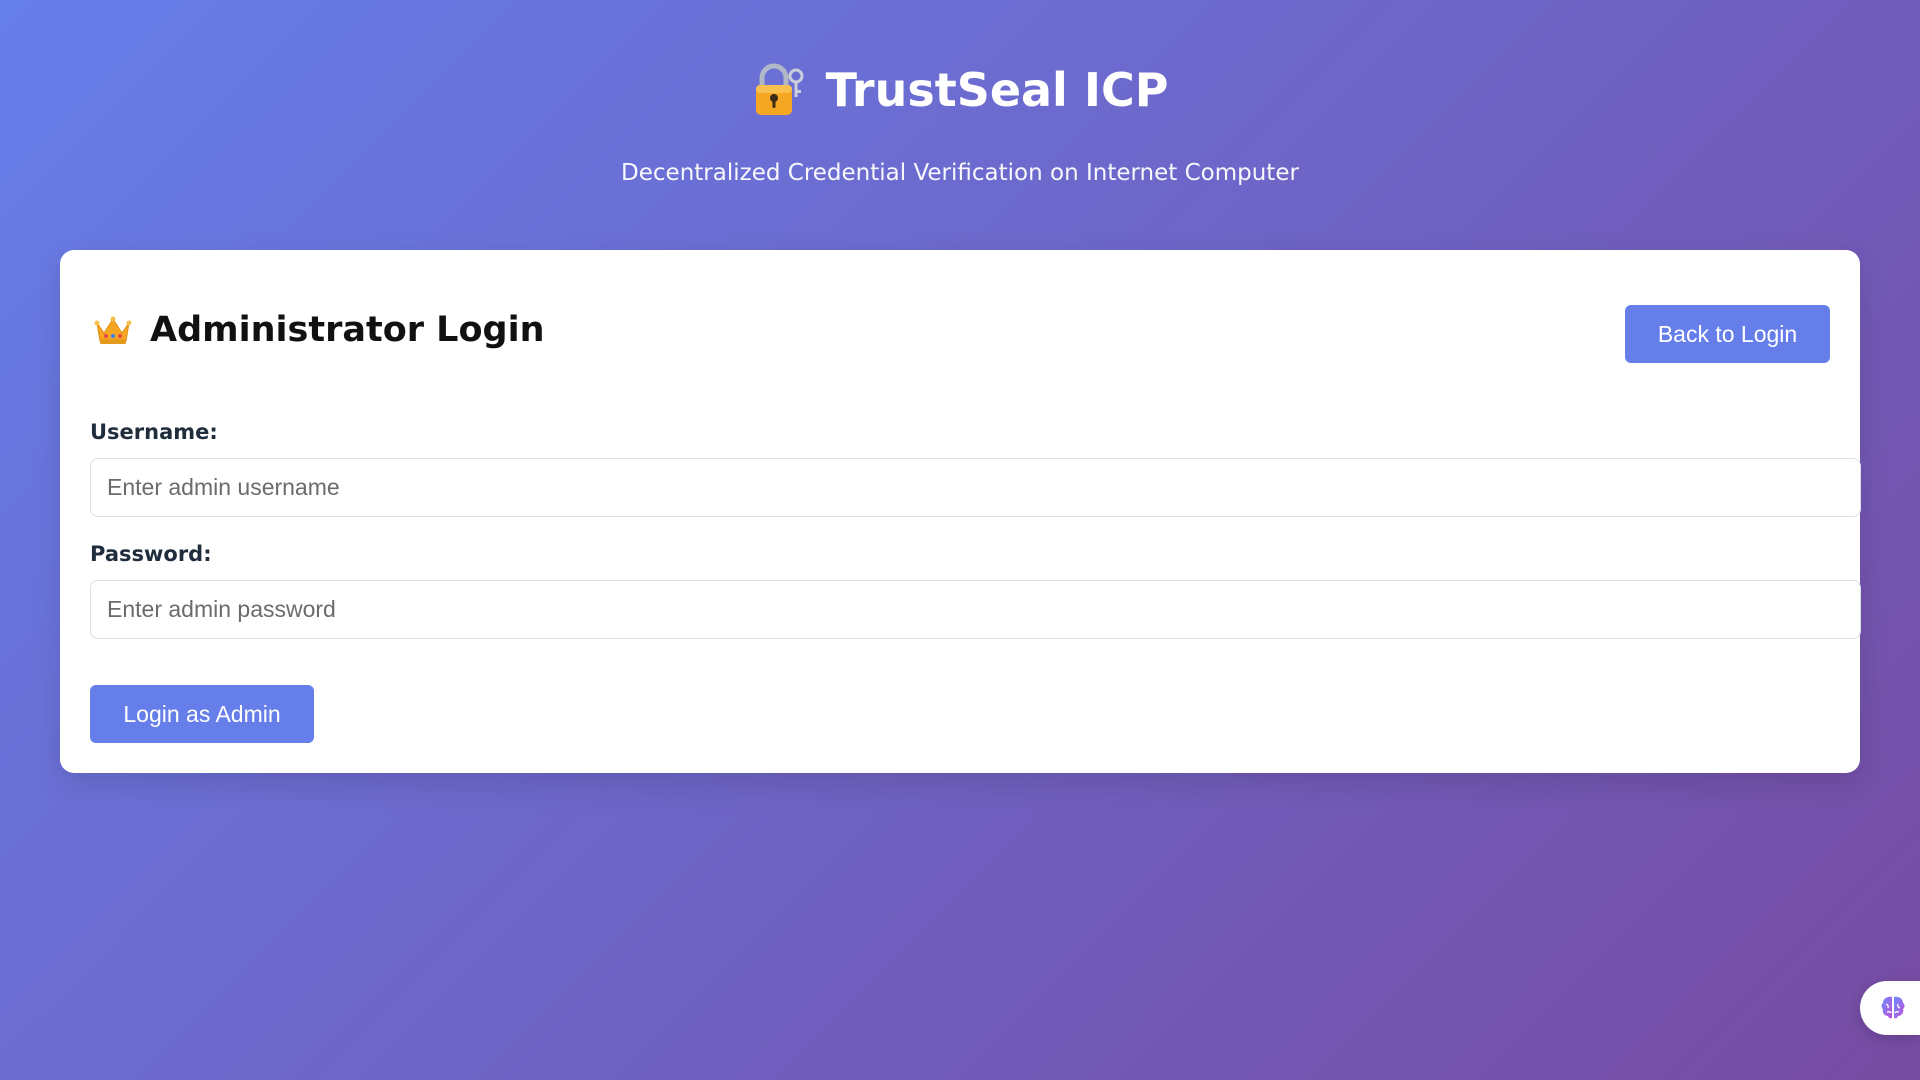 The height and width of the screenshot is (1080, 1920). What do you see at coordinates (154, 432) in the screenshot?
I see `username-label: Username:` at bounding box center [154, 432].